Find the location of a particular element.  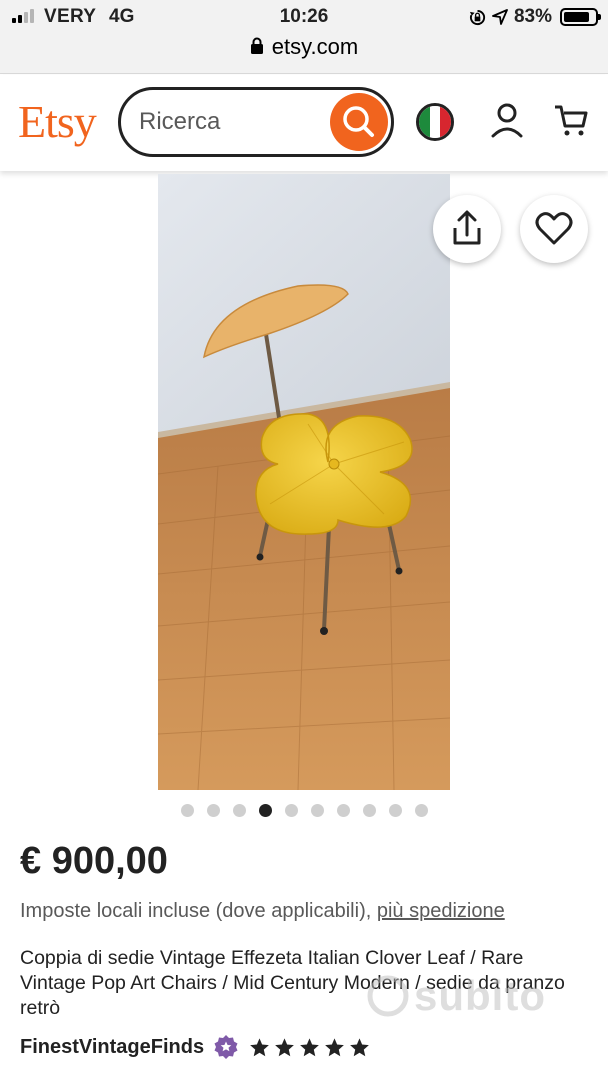

svg-text: subito is located at coordinates (480, 995).